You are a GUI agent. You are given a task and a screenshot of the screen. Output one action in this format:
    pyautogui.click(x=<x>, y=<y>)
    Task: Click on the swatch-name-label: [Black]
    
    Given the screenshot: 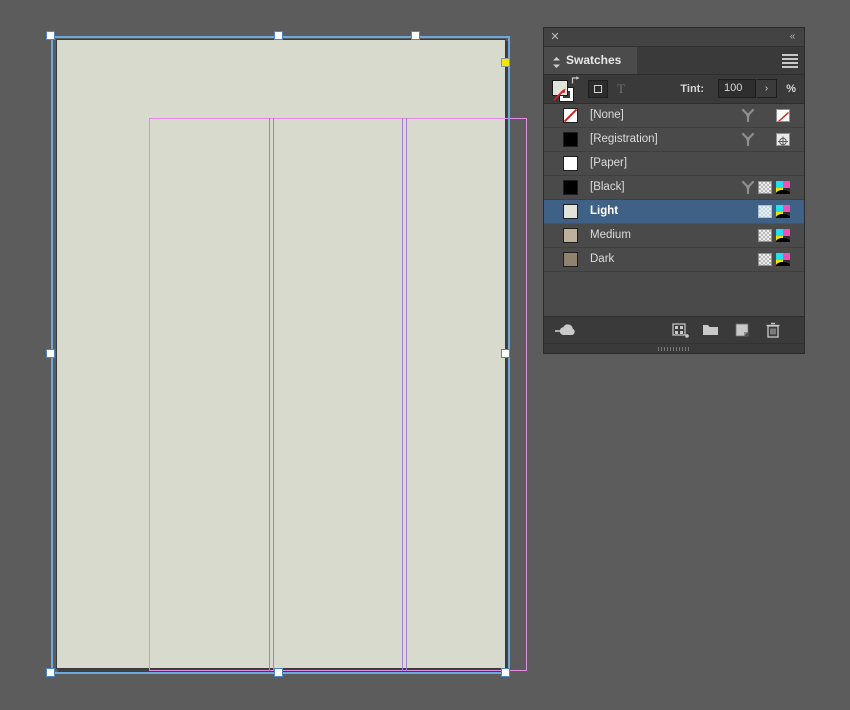 What is the action you would take?
    pyautogui.click(x=607, y=187)
    